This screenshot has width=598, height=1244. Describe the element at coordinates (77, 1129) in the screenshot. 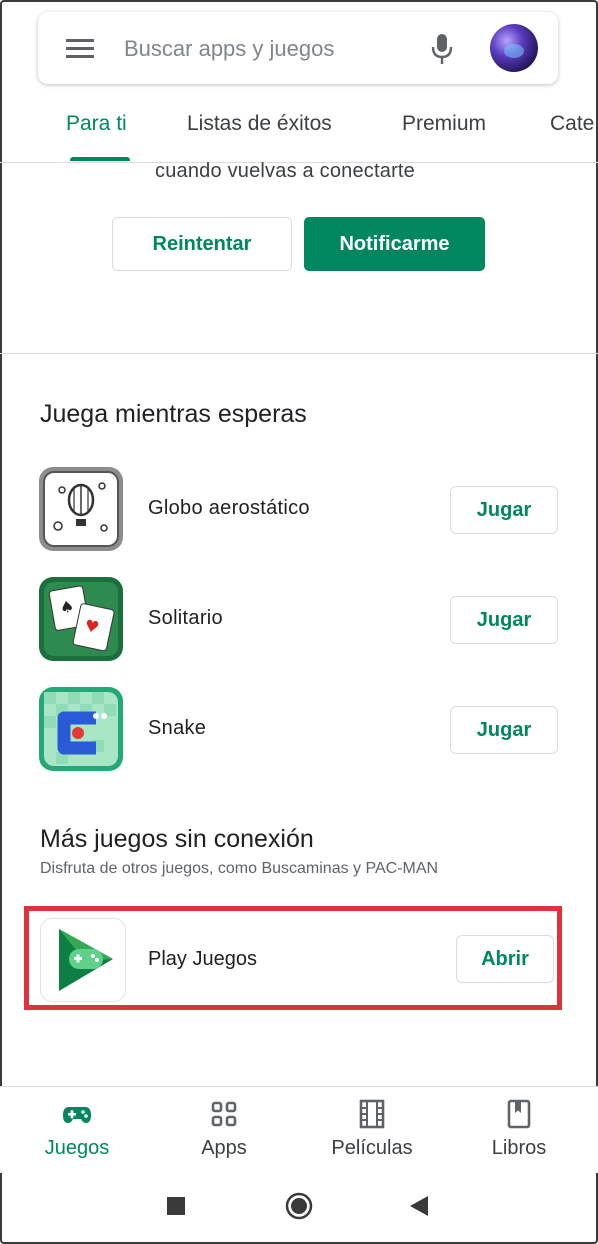

I see `nav-item-juegos: Juegos` at that location.